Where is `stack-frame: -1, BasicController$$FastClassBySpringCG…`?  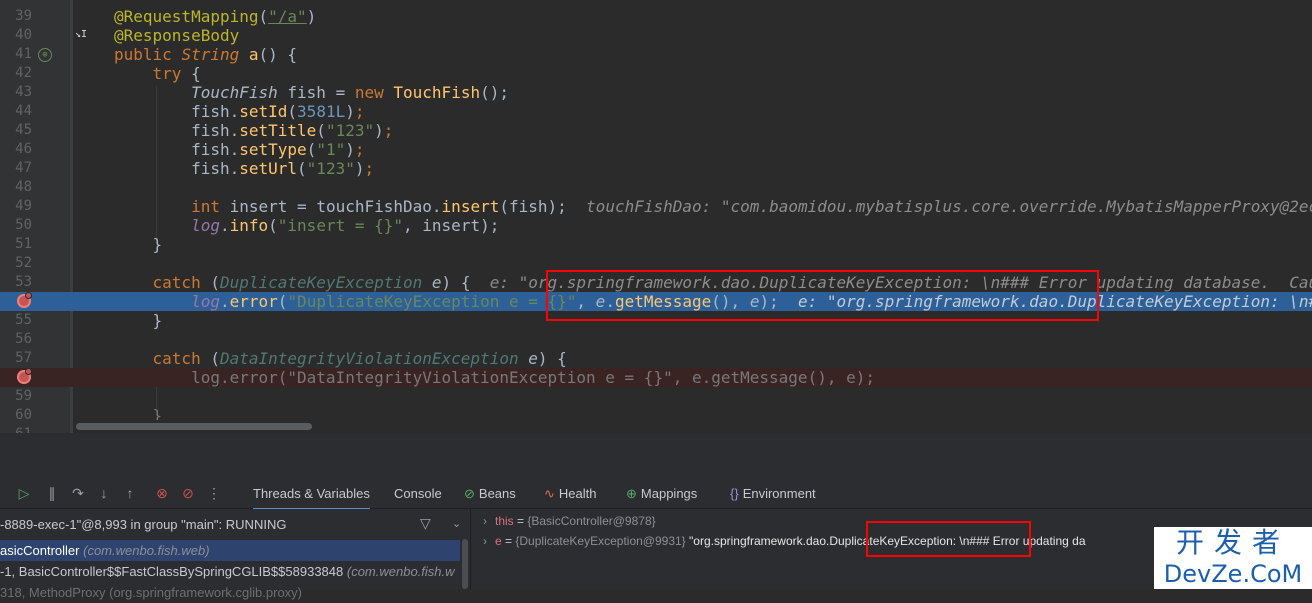
stack-frame: -1, BasicController$$FastClassBySpringCG… is located at coordinates (230, 571).